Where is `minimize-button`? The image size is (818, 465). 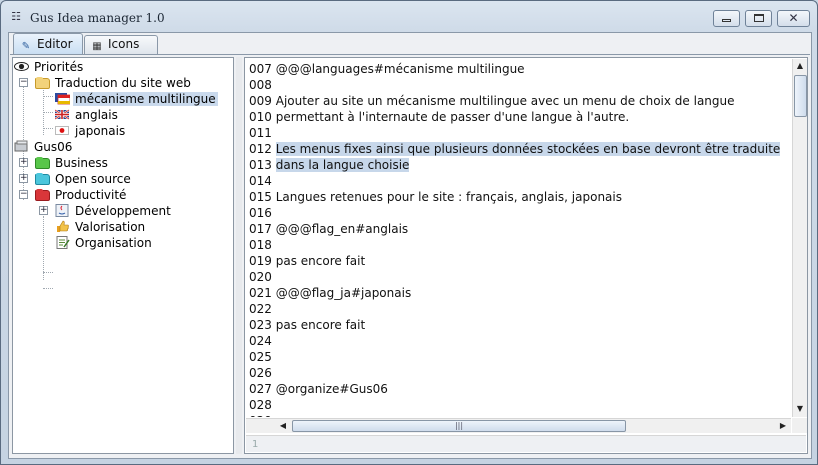 minimize-button is located at coordinates (726, 18).